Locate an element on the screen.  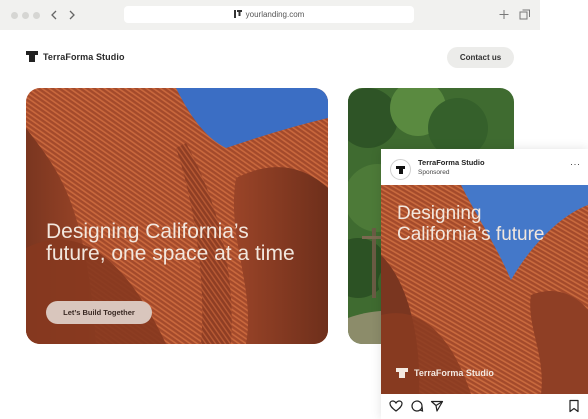
window-minimize-dot is located at coordinates (25, 15).